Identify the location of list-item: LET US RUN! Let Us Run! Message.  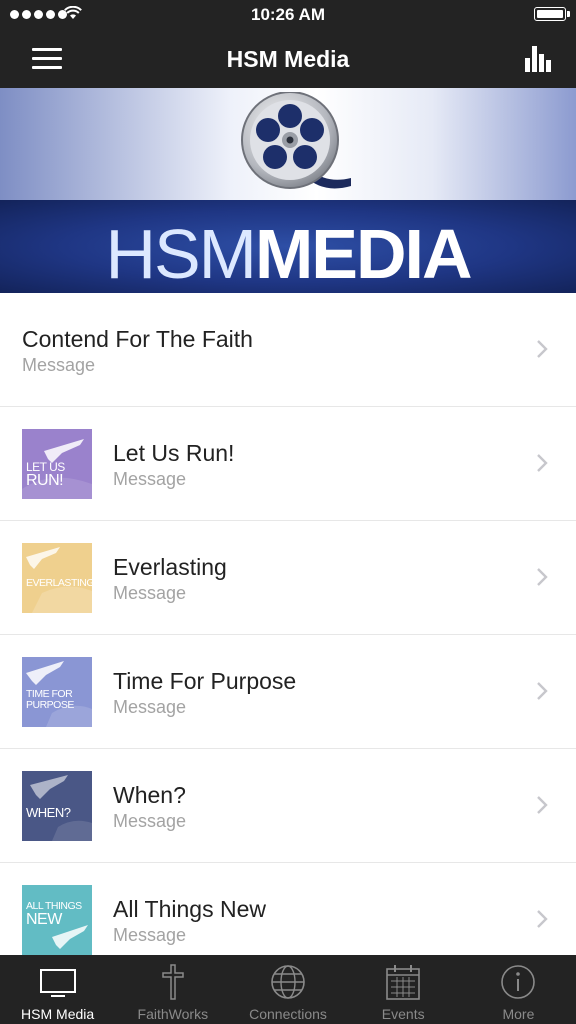
(288, 464).